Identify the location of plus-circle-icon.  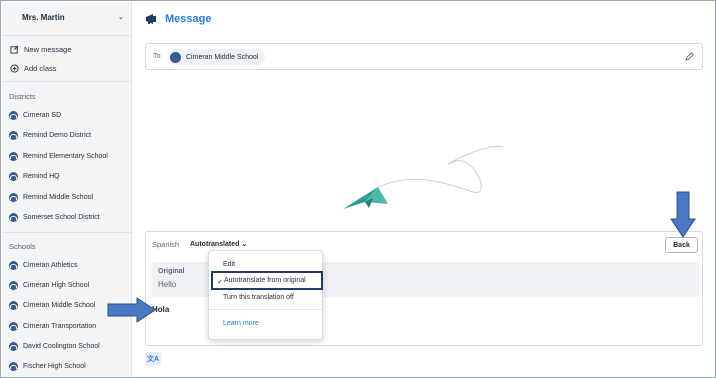
(14, 68).